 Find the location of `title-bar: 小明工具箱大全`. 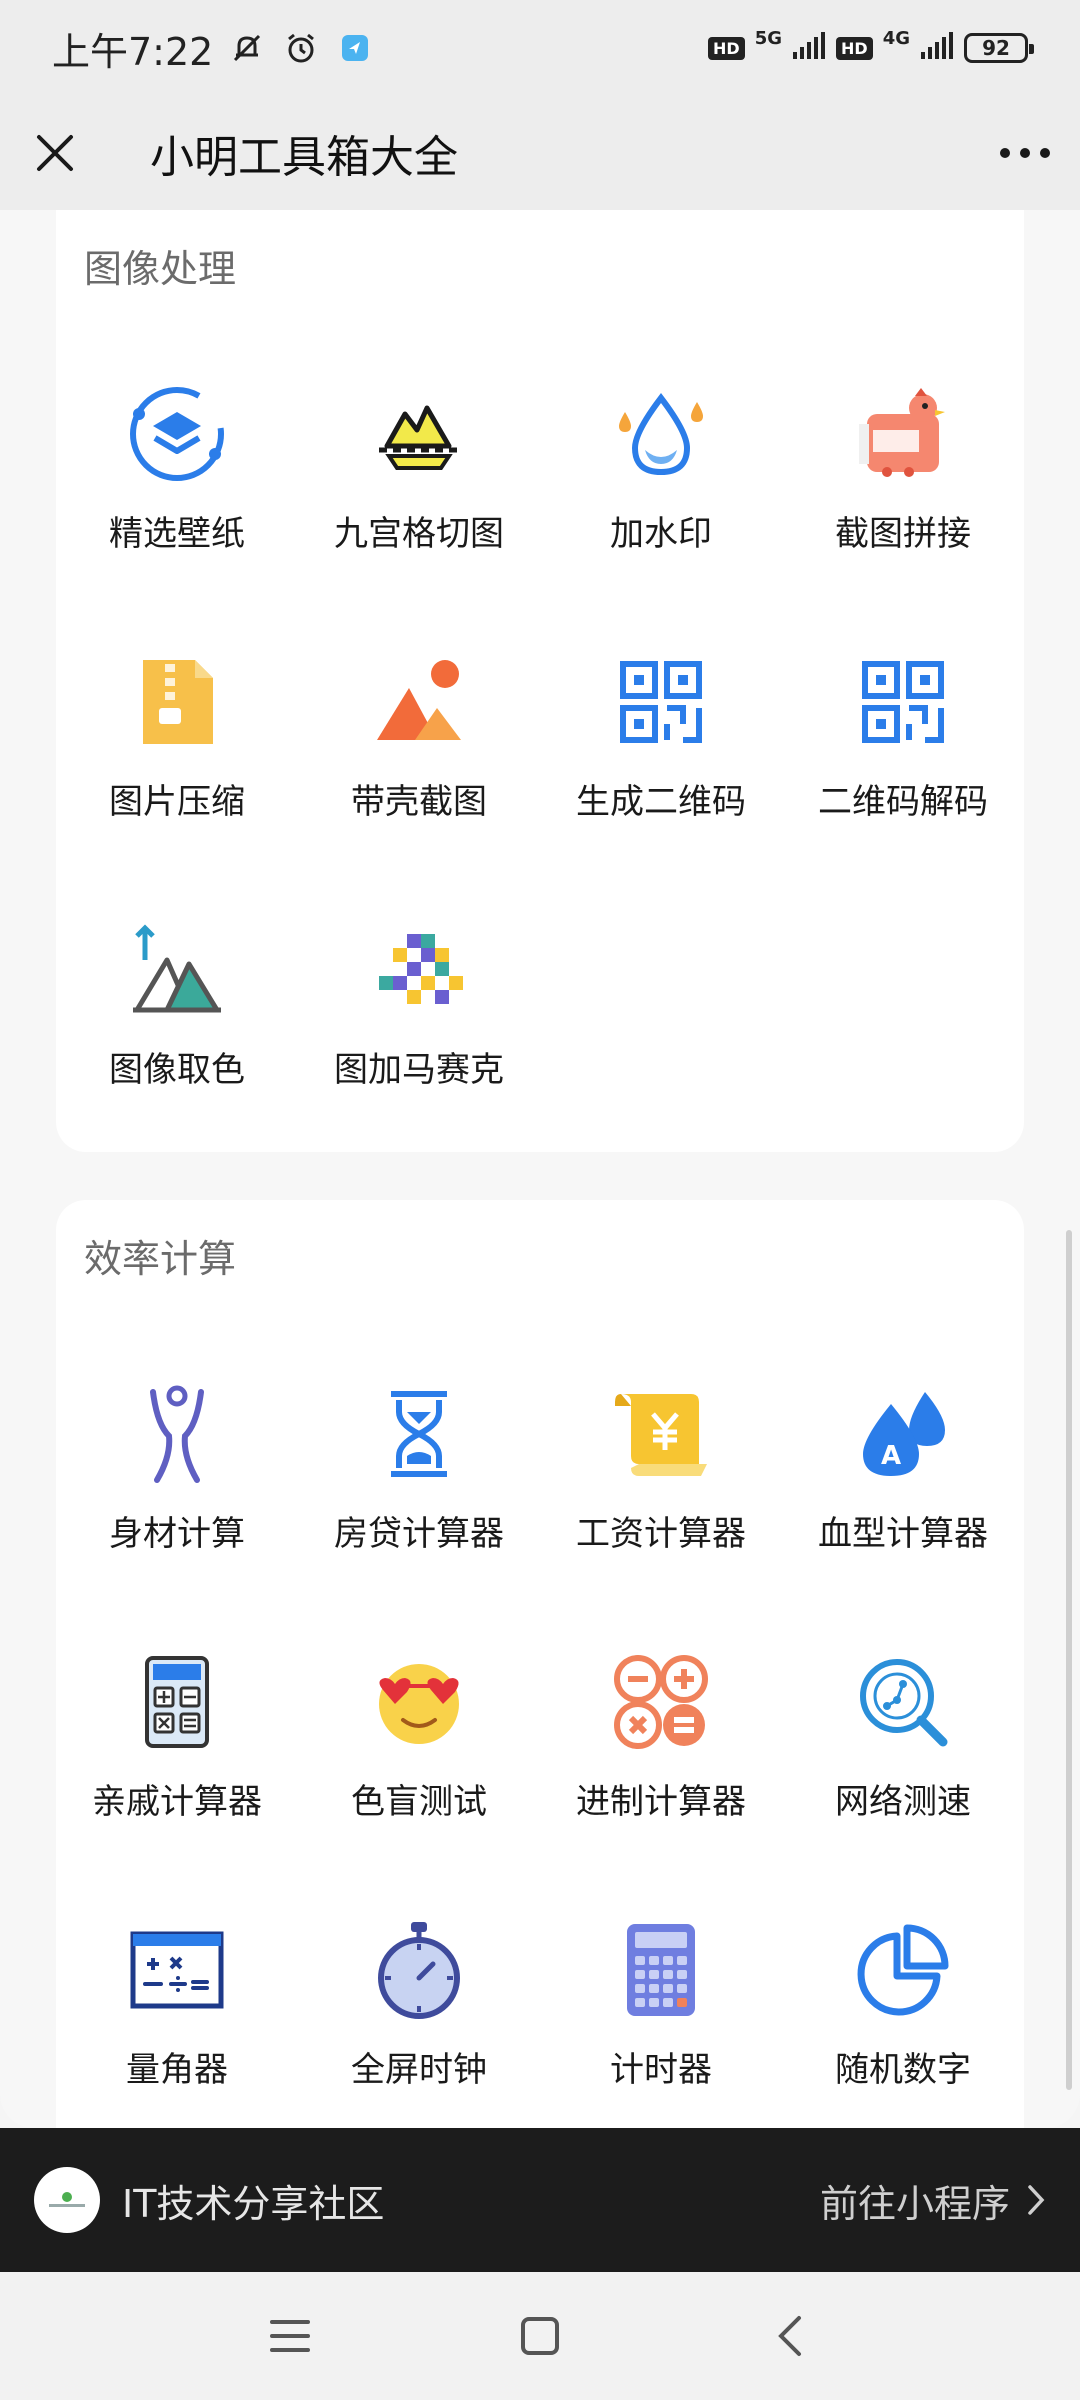

title-bar: 小明工具箱大全 is located at coordinates (540, 153).